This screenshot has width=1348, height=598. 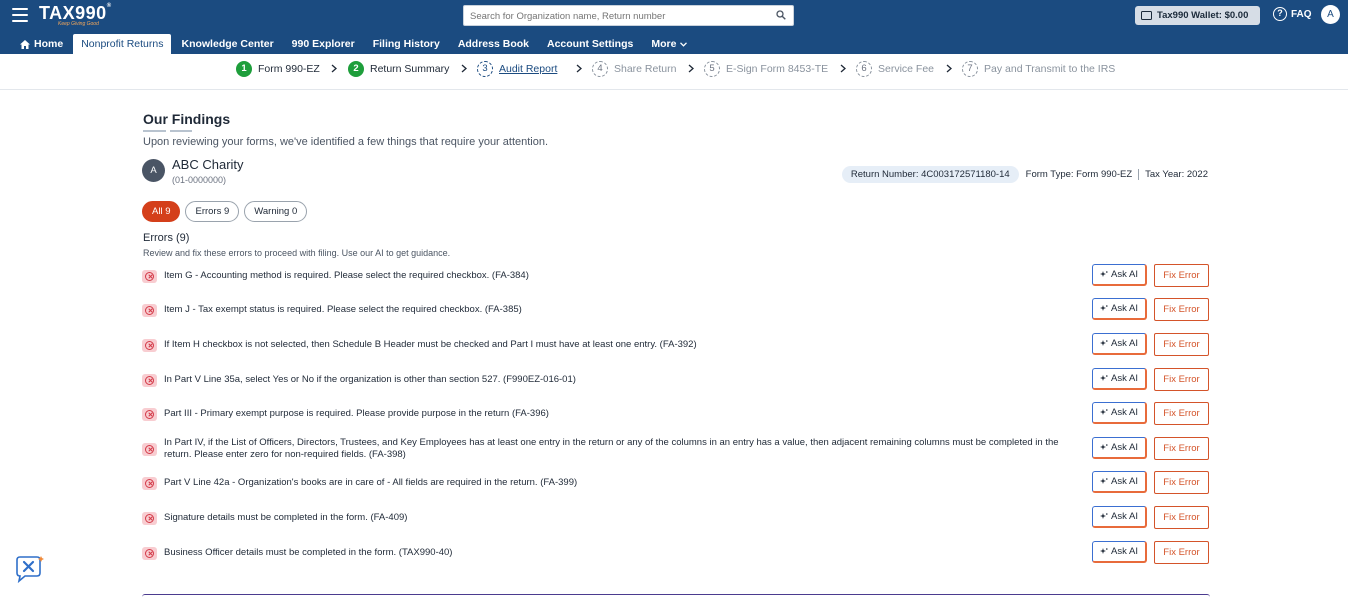 I want to click on step-label: Share Return, so click(x=645, y=69).